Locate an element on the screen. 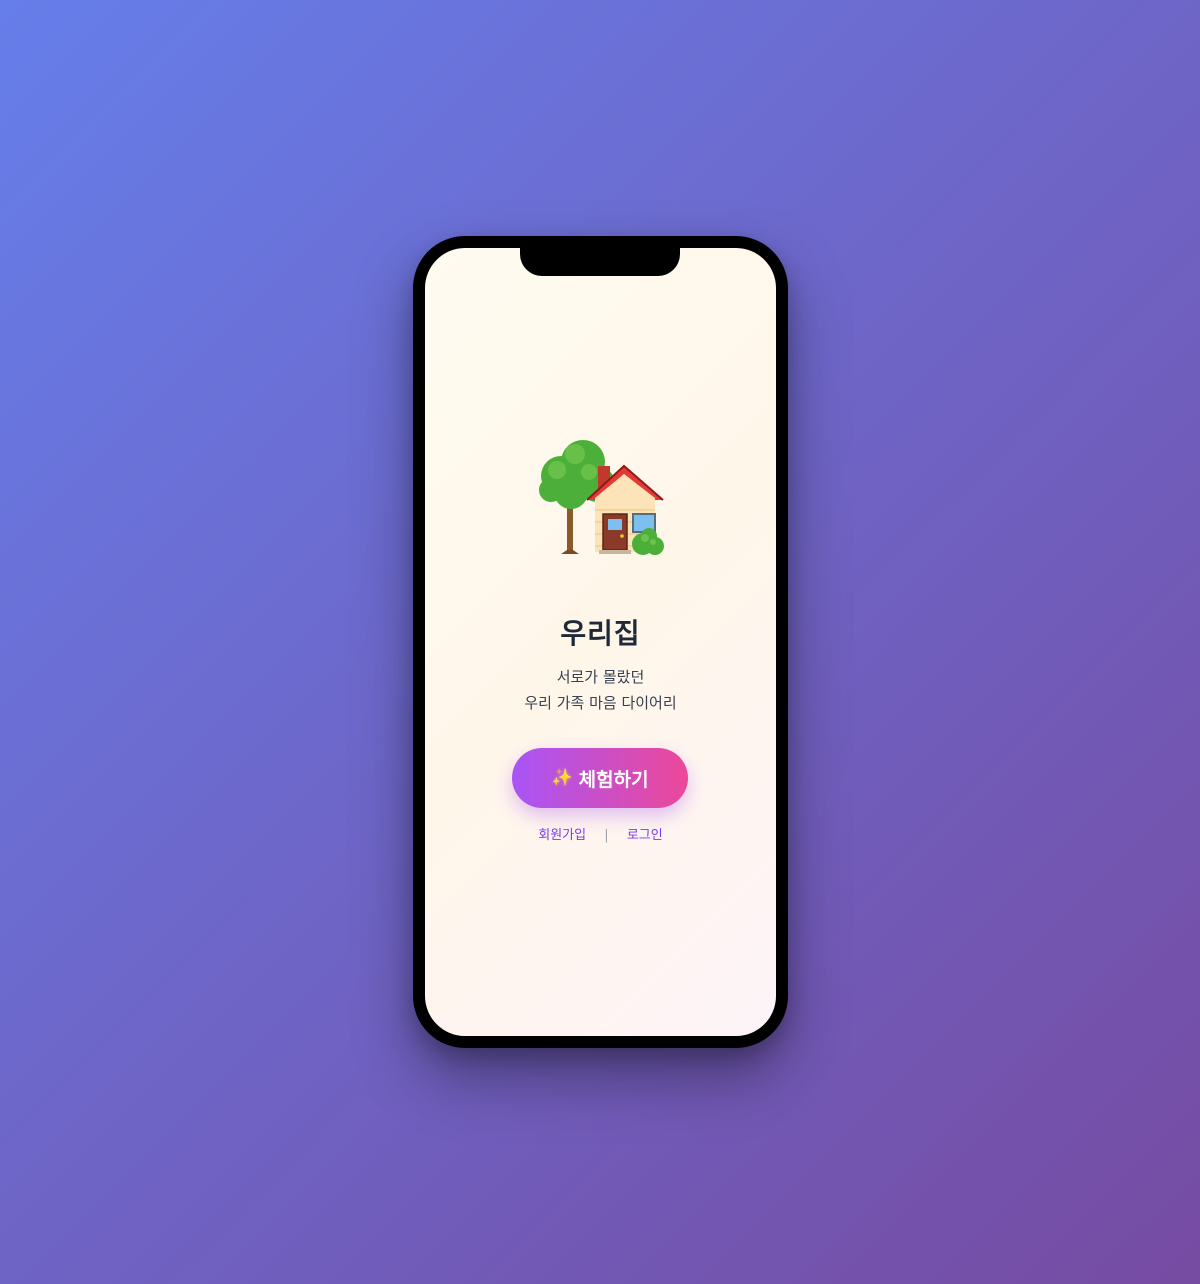 The image size is (1200, 1284). sparkles-icon: ✨ is located at coordinates (562, 778).